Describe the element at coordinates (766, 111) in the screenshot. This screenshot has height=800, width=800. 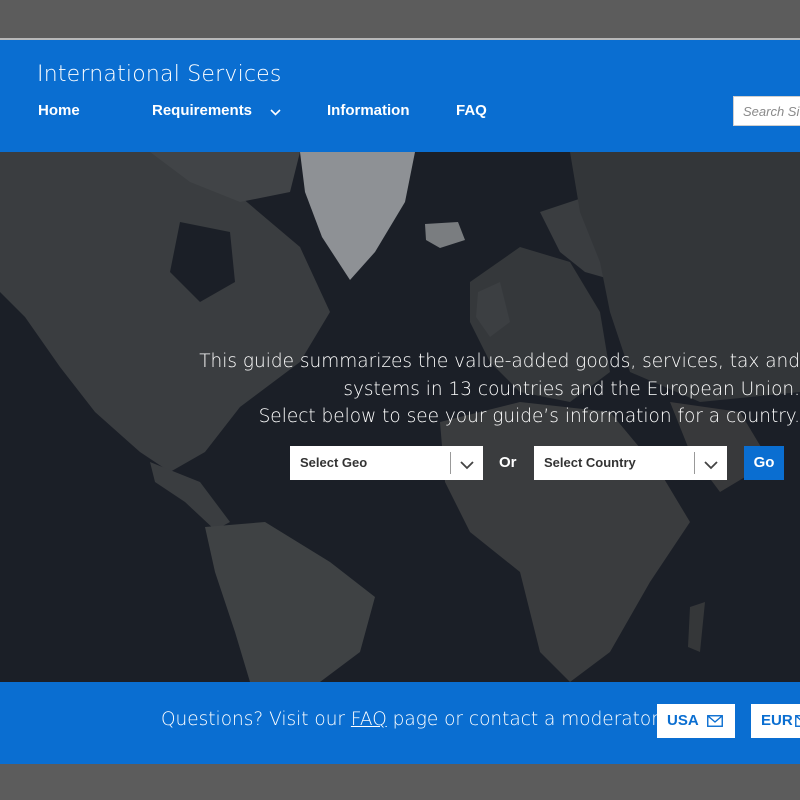
I see `search-input` at that location.